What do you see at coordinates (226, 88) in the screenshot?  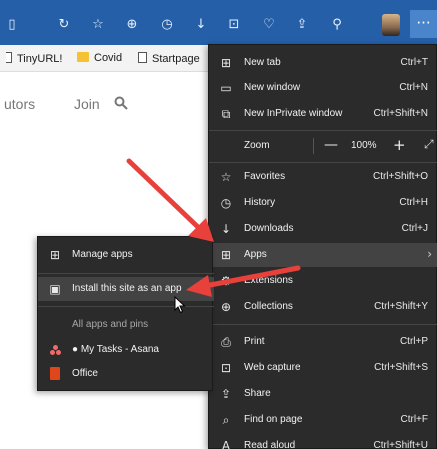 I see `new-window-icon: ▭` at bounding box center [226, 88].